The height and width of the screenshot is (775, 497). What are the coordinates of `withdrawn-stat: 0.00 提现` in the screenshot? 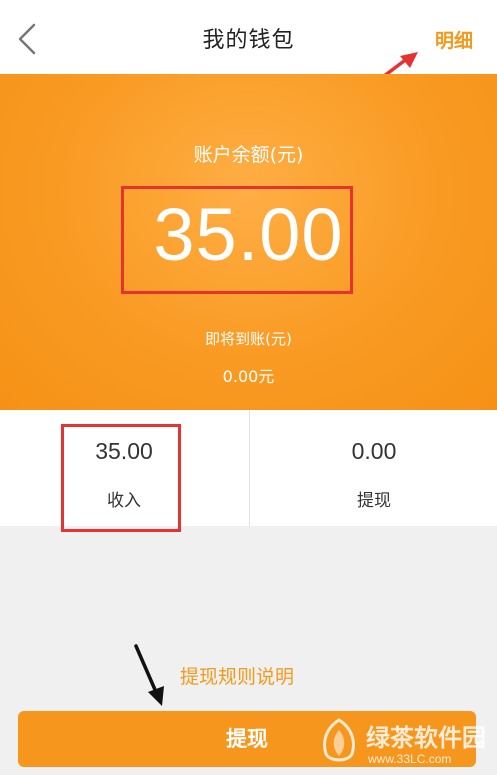 It's located at (373, 468).